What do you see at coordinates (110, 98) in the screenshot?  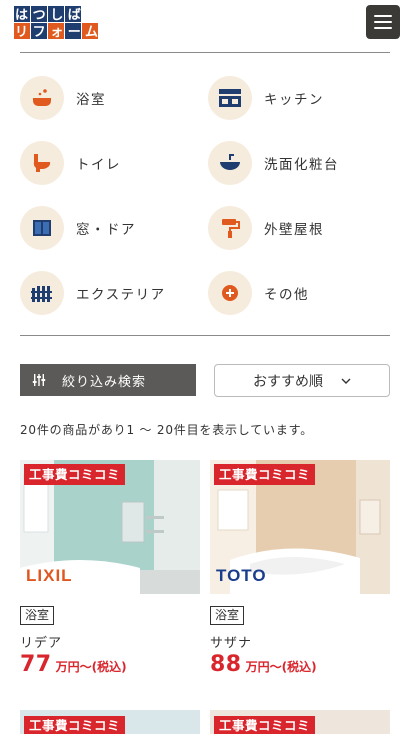 I see `category-bath: 浴室` at bounding box center [110, 98].